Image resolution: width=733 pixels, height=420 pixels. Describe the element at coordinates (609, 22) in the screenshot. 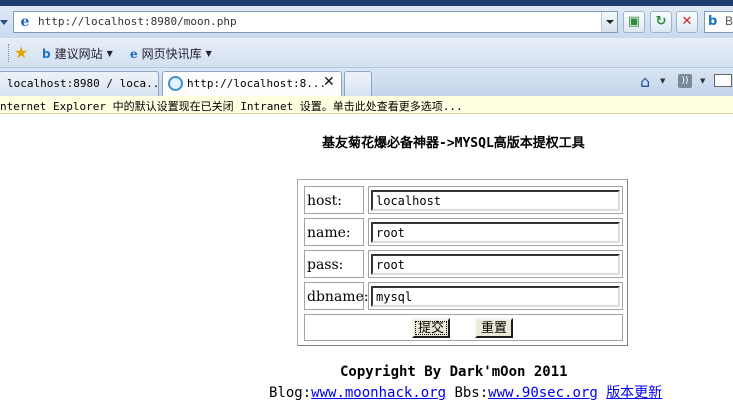

I see `address-dropdown-button` at that location.